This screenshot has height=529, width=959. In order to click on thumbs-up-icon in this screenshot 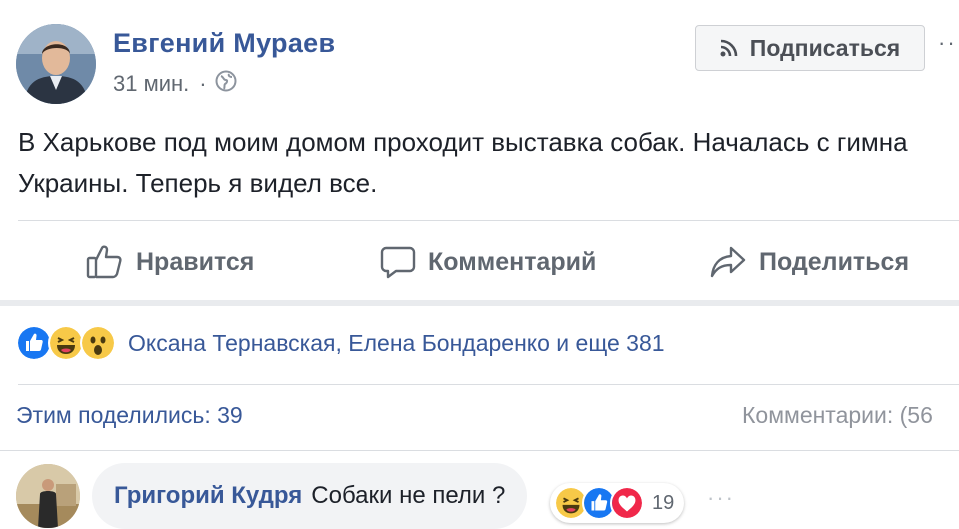, I will do `click(104, 262)`.